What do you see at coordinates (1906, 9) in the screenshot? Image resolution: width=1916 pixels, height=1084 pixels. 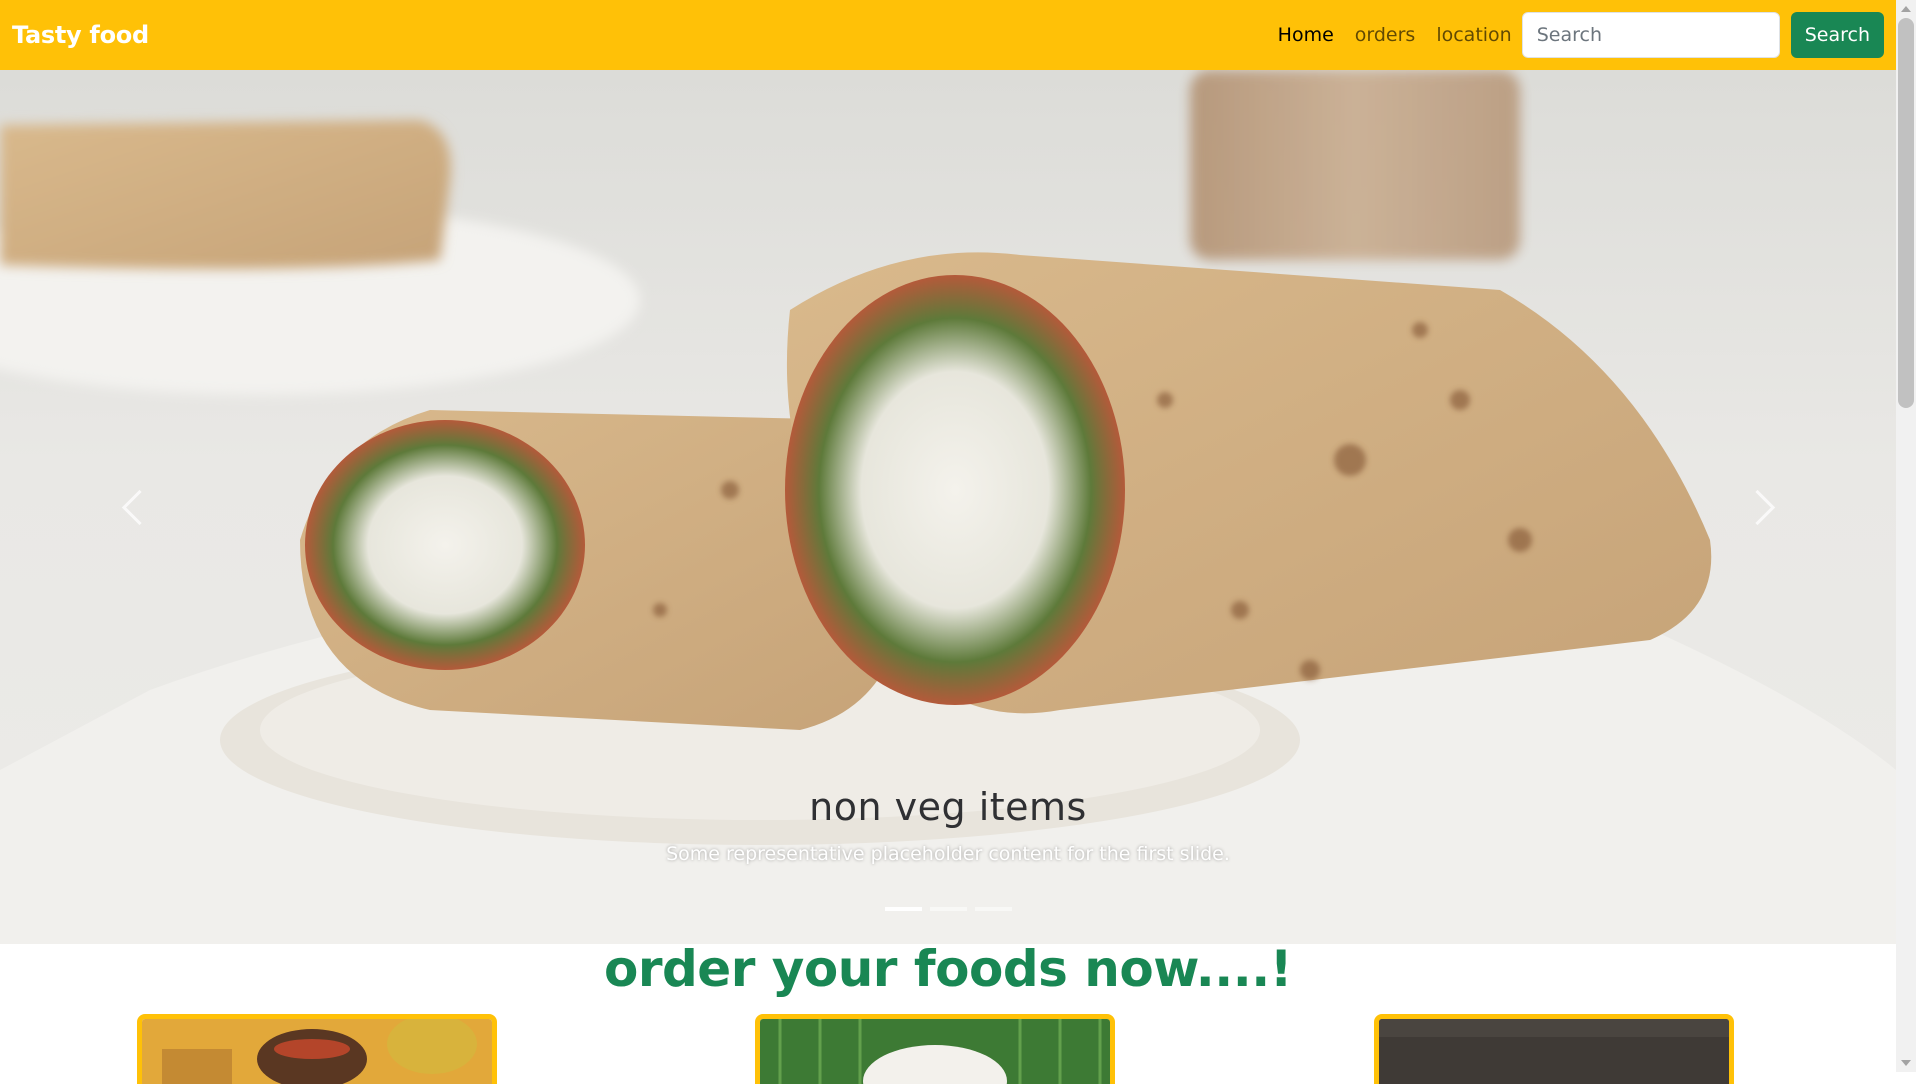 I see `scroll-up-arrow-icon` at bounding box center [1906, 9].